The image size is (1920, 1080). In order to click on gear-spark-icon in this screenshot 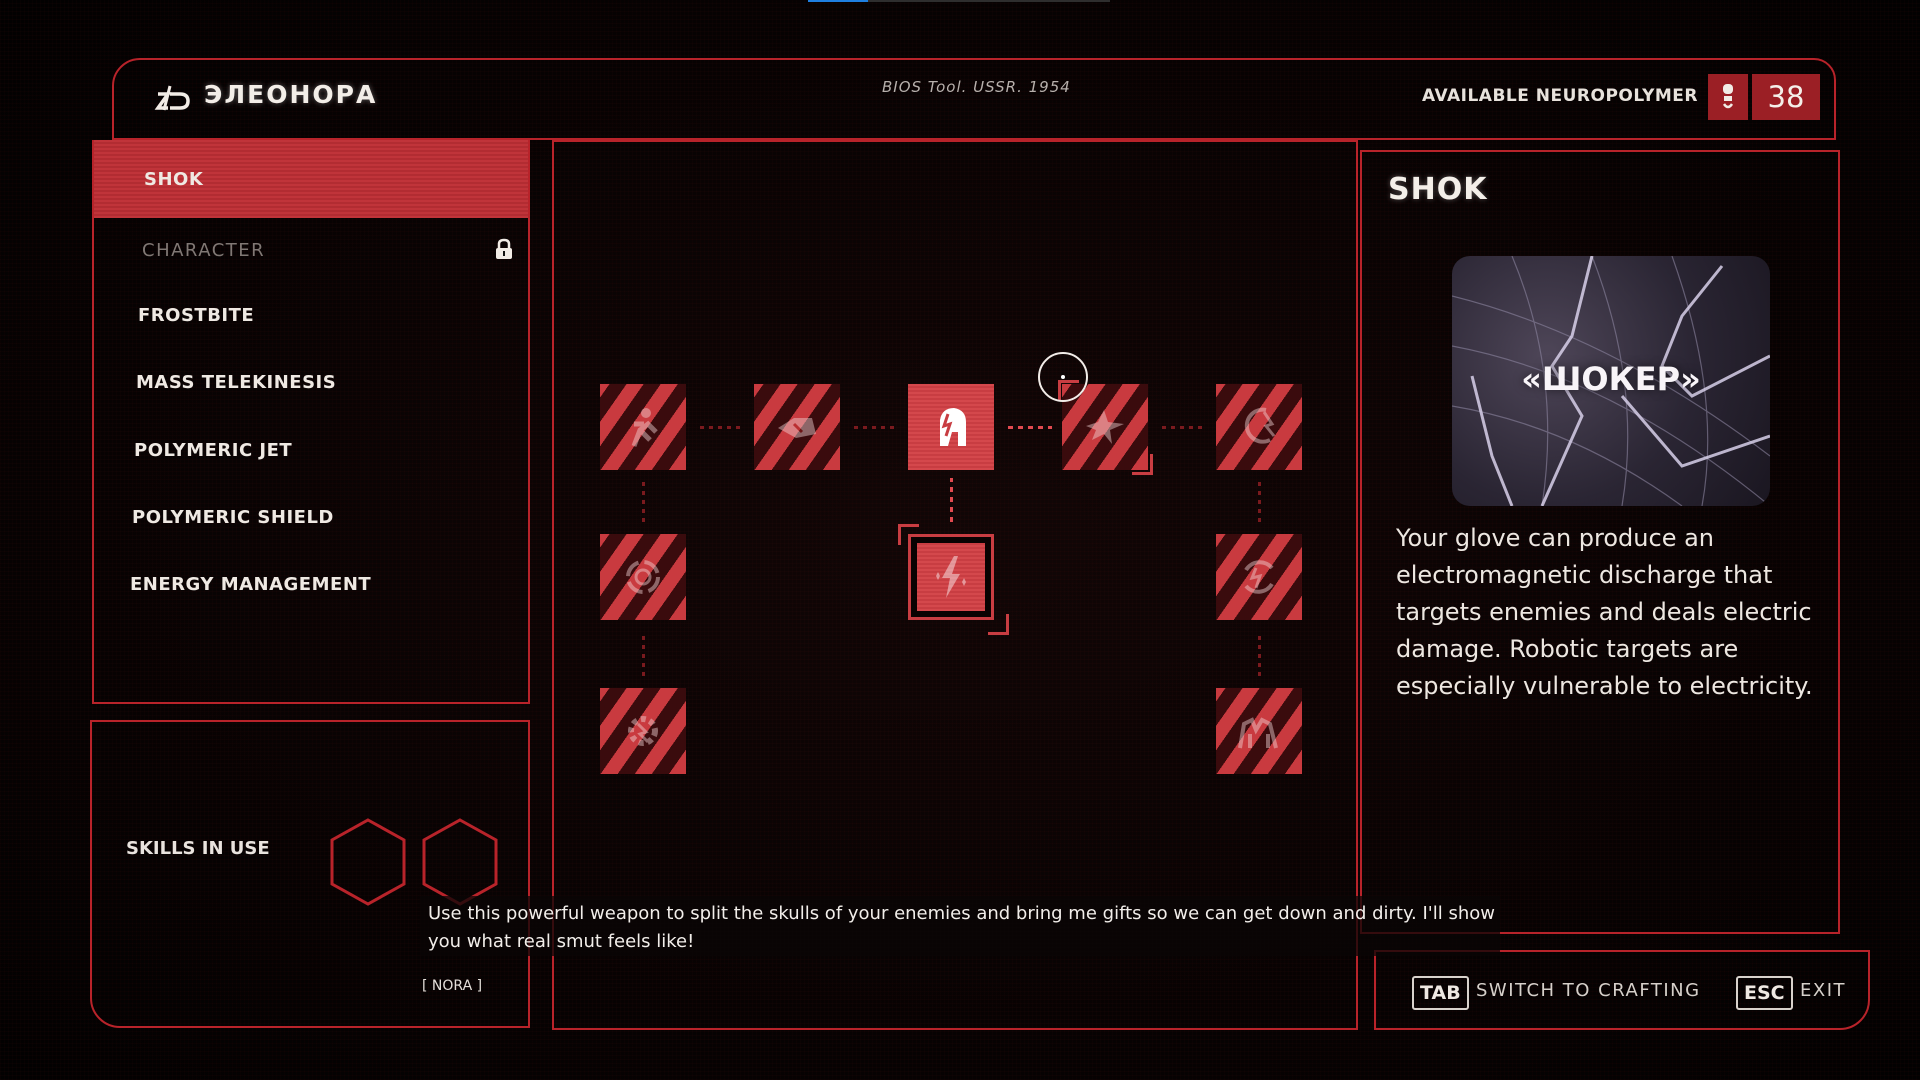, I will do `click(643, 731)`.